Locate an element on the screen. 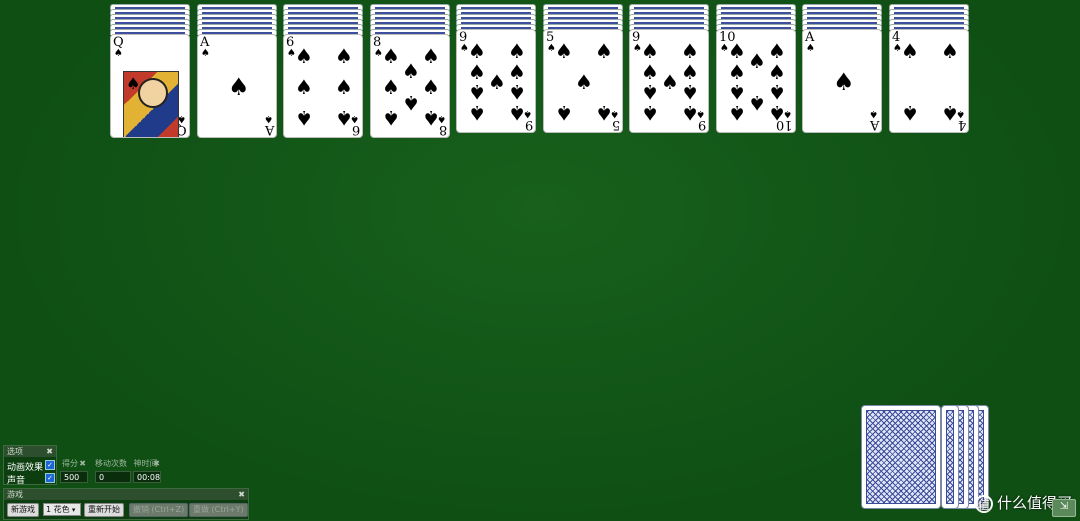 Image resolution: width=1080 pixels, height=521 pixels. face-up-card: 5 ♠ 5 ♠ ♠ ♠ ♠ ♠ ♠ is located at coordinates (583, 81).